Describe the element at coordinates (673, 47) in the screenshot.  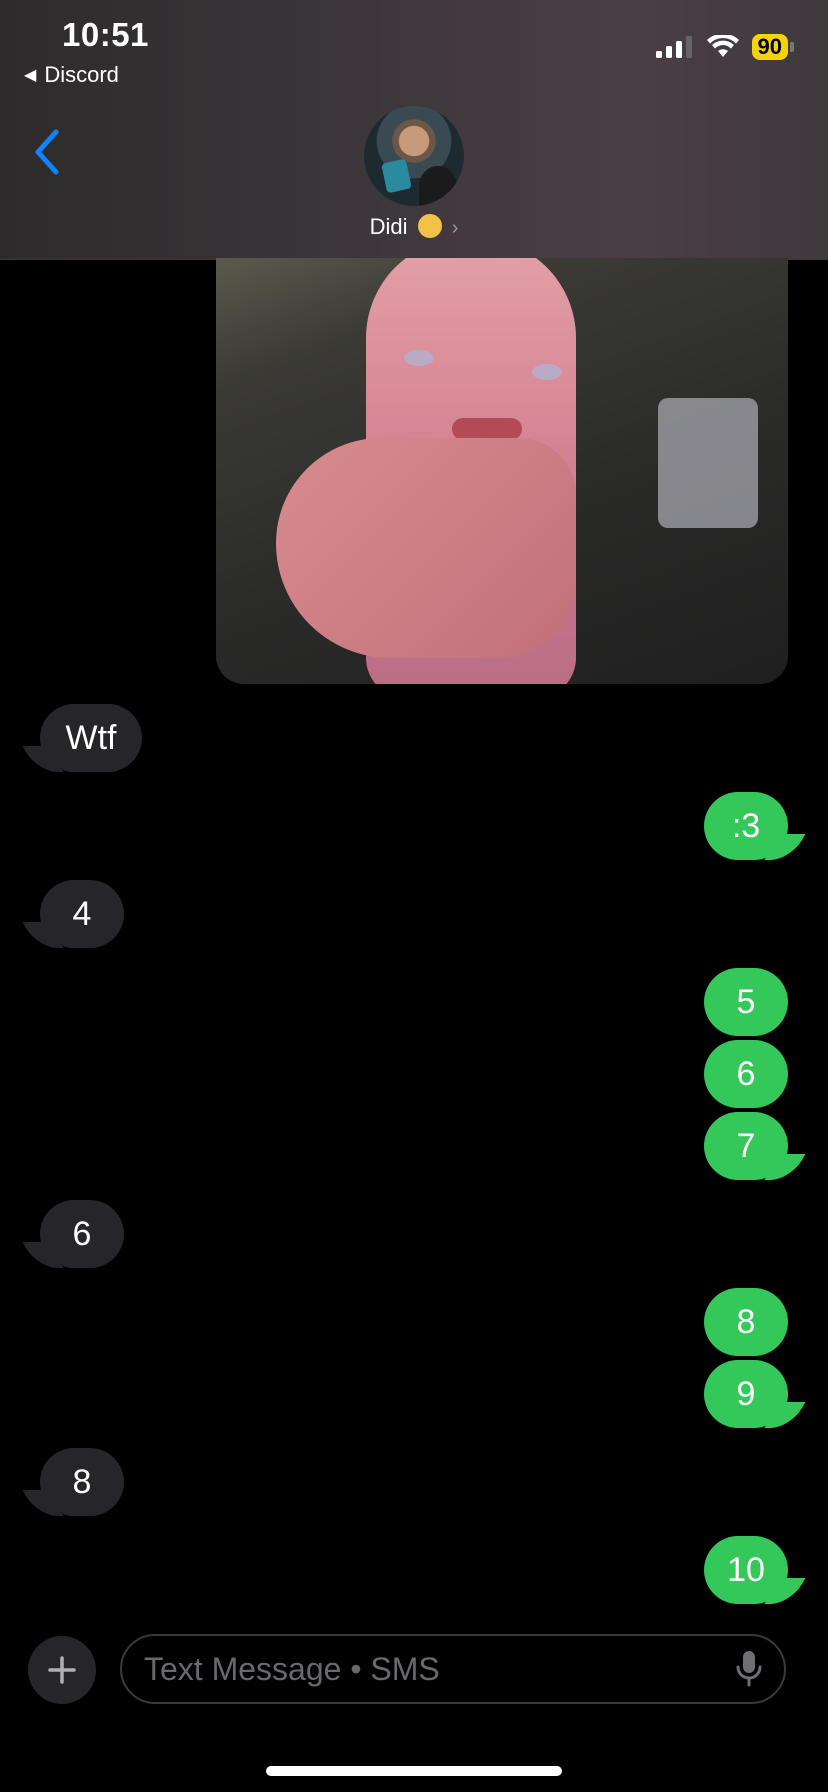
I see `cellular-signal-icon` at that location.